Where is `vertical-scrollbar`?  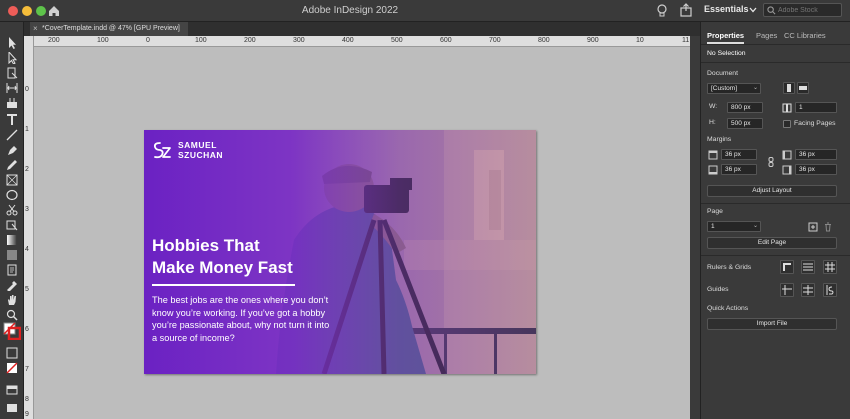 vertical-scrollbar is located at coordinates (695, 227).